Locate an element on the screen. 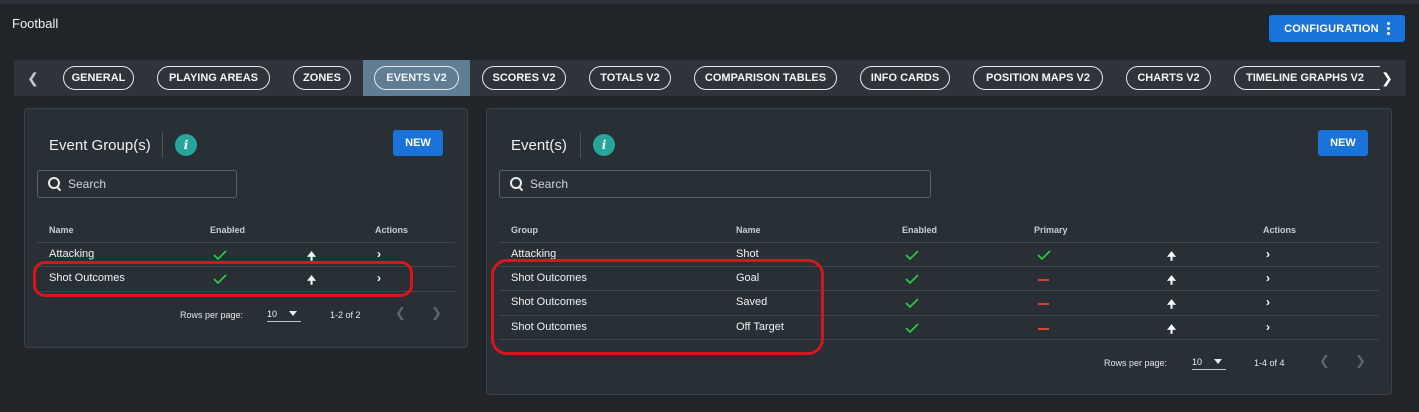 The image size is (1419, 412). tab-position-maps-v2: POSITION MAPS V2 is located at coordinates (1038, 78).